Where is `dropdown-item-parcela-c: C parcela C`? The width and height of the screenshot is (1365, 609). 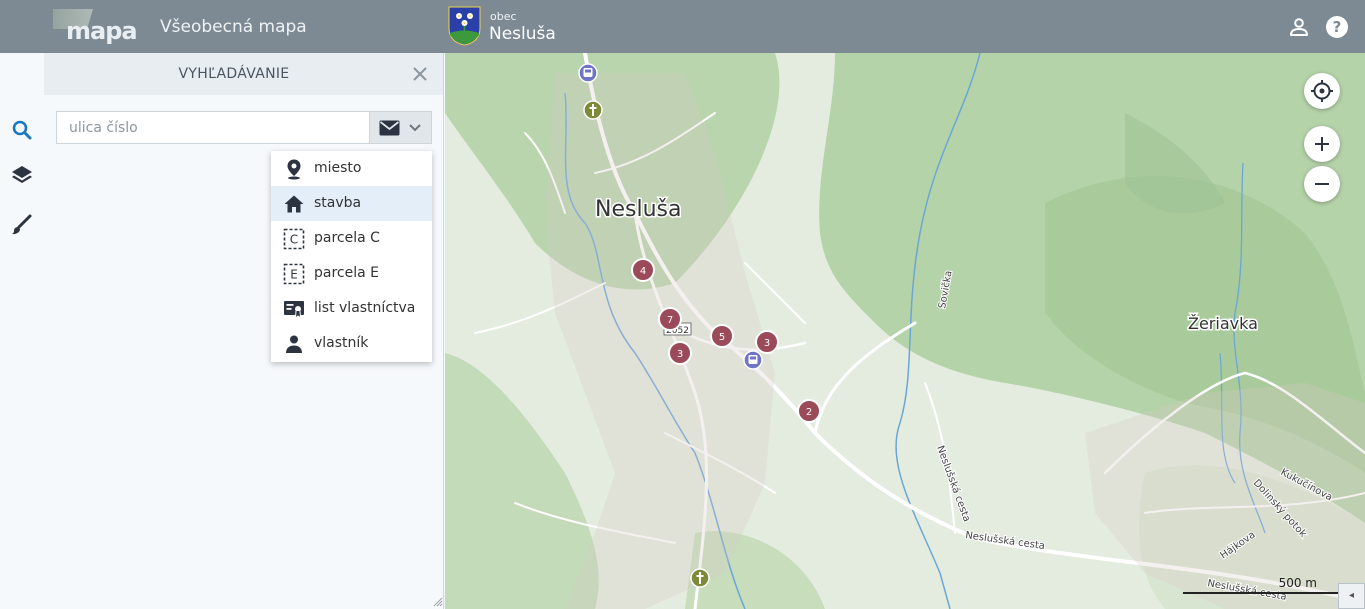
dropdown-item-parcela-c: C parcela C is located at coordinates (351, 238).